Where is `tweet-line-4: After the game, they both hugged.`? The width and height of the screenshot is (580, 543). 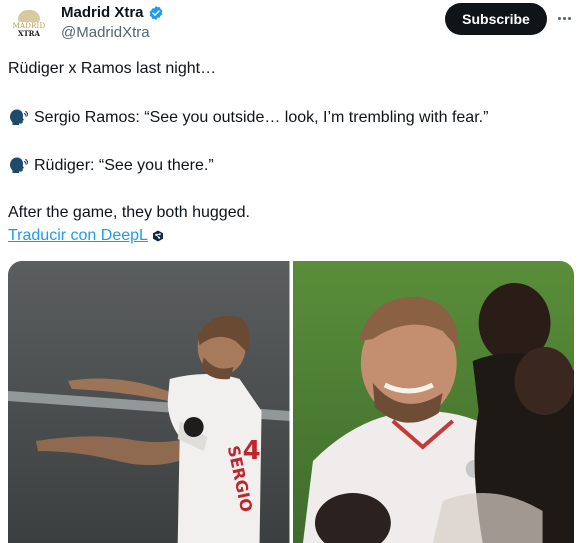 tweet-line-4: After the game, they both hugged. is located at coordinates (129, 212).